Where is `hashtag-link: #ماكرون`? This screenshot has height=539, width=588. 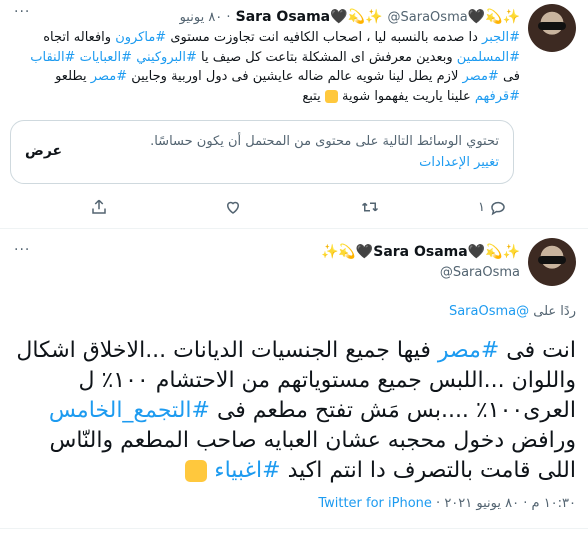
hashtag-link: #ماكرون is located at coordinates (140, 37).